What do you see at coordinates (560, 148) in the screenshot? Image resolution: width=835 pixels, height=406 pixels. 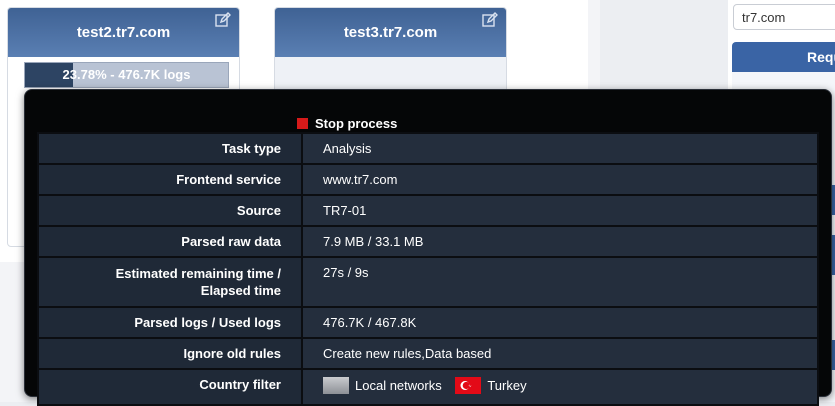 I see `row-value: Analysis` at bounding box center [560, 148].